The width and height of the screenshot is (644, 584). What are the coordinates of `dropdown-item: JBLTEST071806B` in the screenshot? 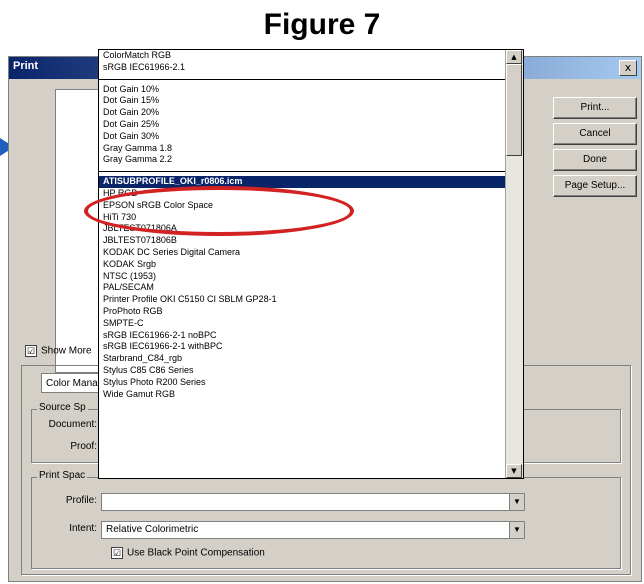 It's located at (302, 241).